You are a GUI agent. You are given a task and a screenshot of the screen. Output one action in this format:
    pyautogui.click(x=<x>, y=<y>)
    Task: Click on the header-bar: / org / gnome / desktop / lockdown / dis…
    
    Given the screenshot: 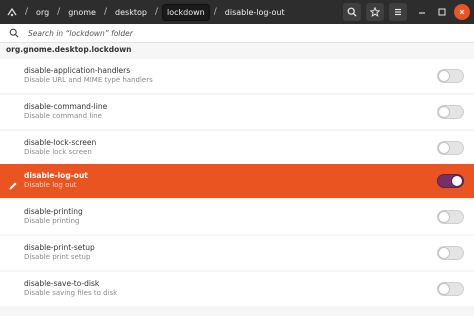 What is the action you would take?
    pyautogui.click(x=237, y=12)
    